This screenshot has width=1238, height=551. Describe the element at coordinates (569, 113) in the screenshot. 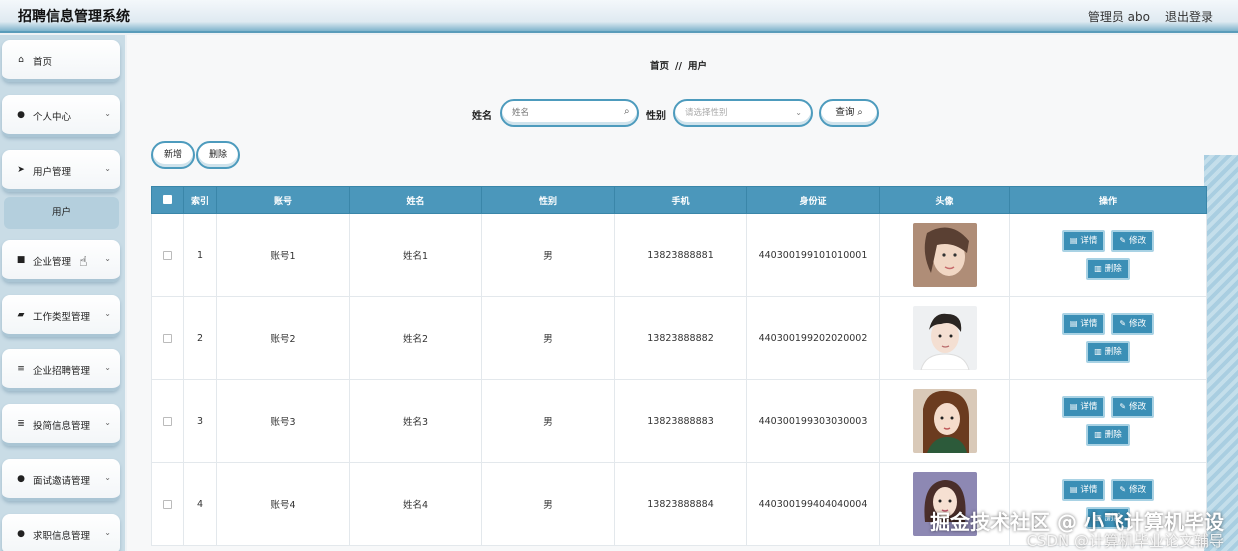

I see `name-search-input` at that location.